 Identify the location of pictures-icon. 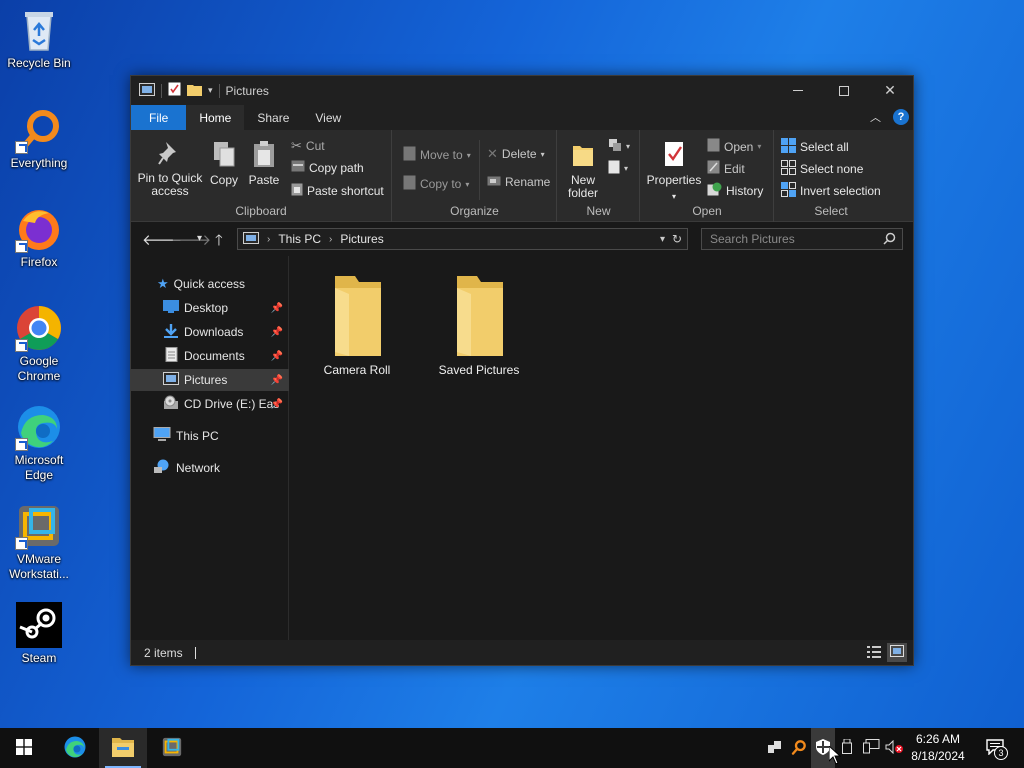
(171, 380).